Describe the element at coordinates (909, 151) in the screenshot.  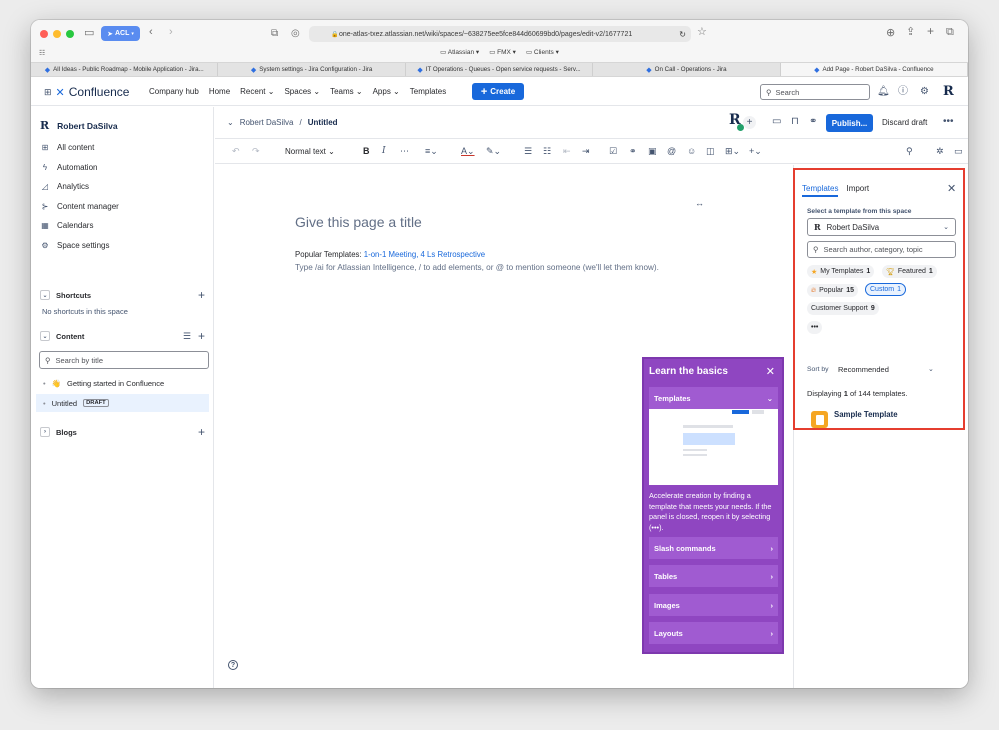
I see `find-replace-icon: ⚲` at that location.